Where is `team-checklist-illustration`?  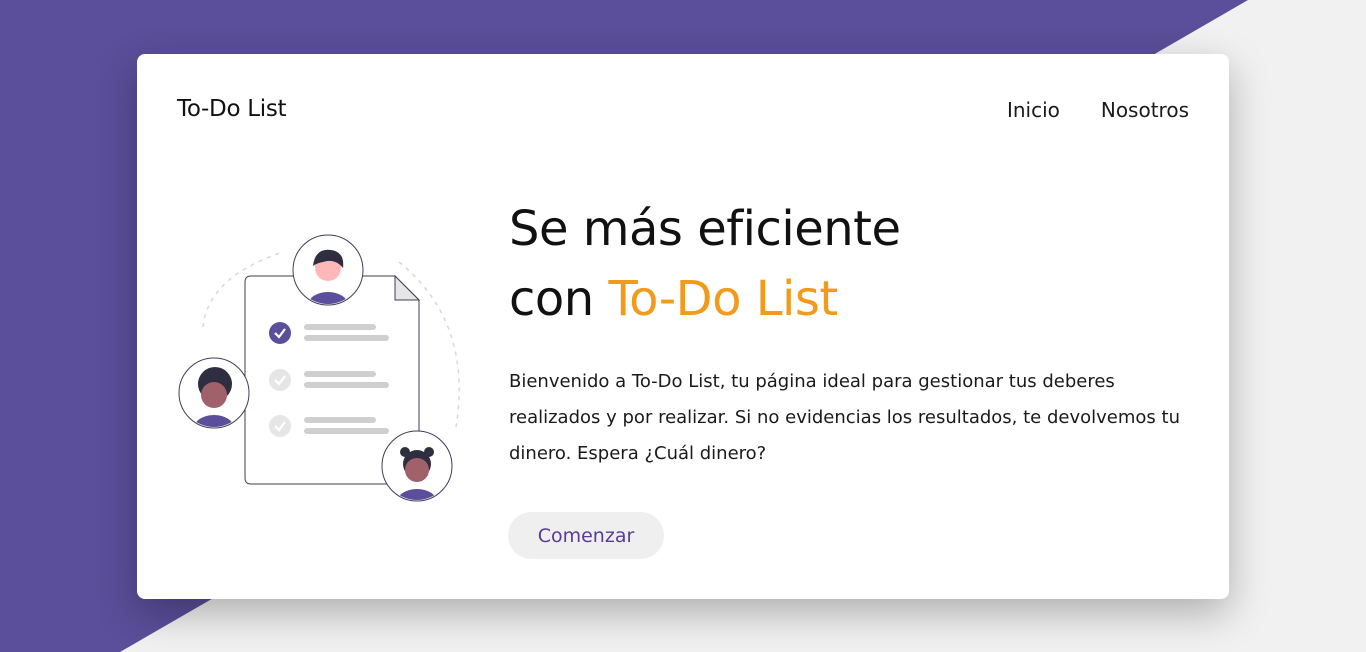
team-checklist-illustration is located at coordinates (319, 368).